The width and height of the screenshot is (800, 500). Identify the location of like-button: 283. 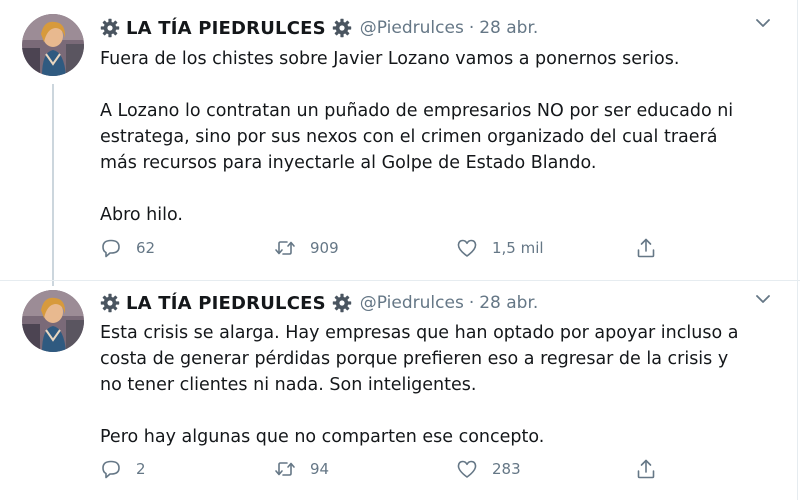
(488, 469).